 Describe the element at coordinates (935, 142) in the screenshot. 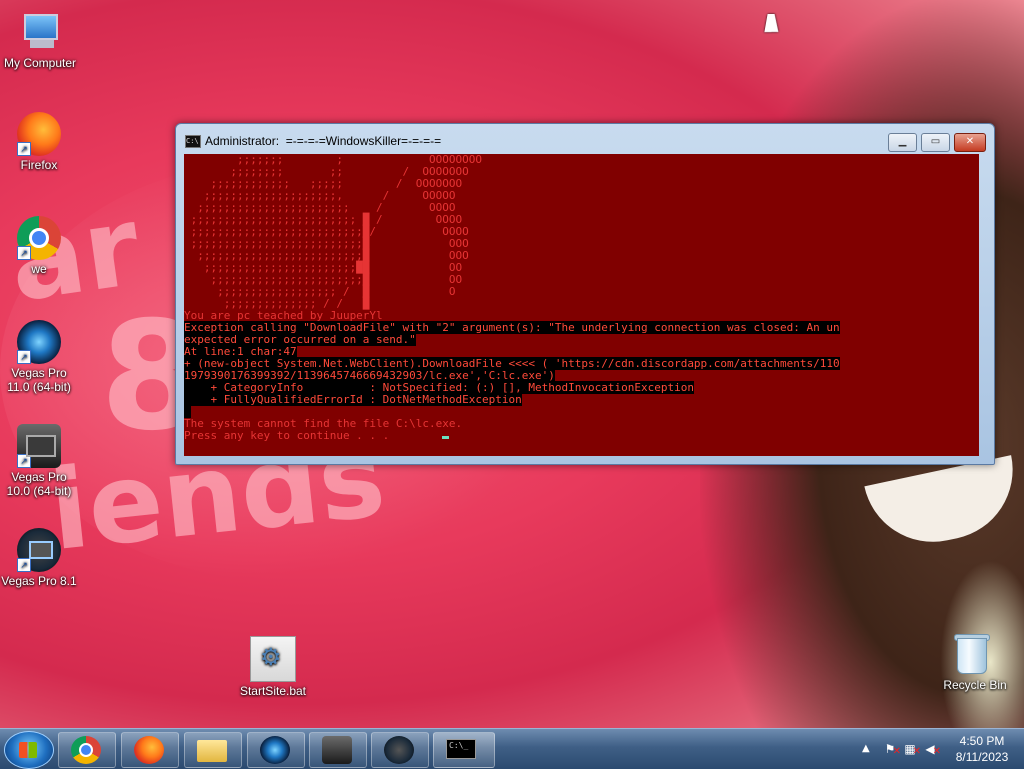

I see `maximize-button: ▭` at that location.